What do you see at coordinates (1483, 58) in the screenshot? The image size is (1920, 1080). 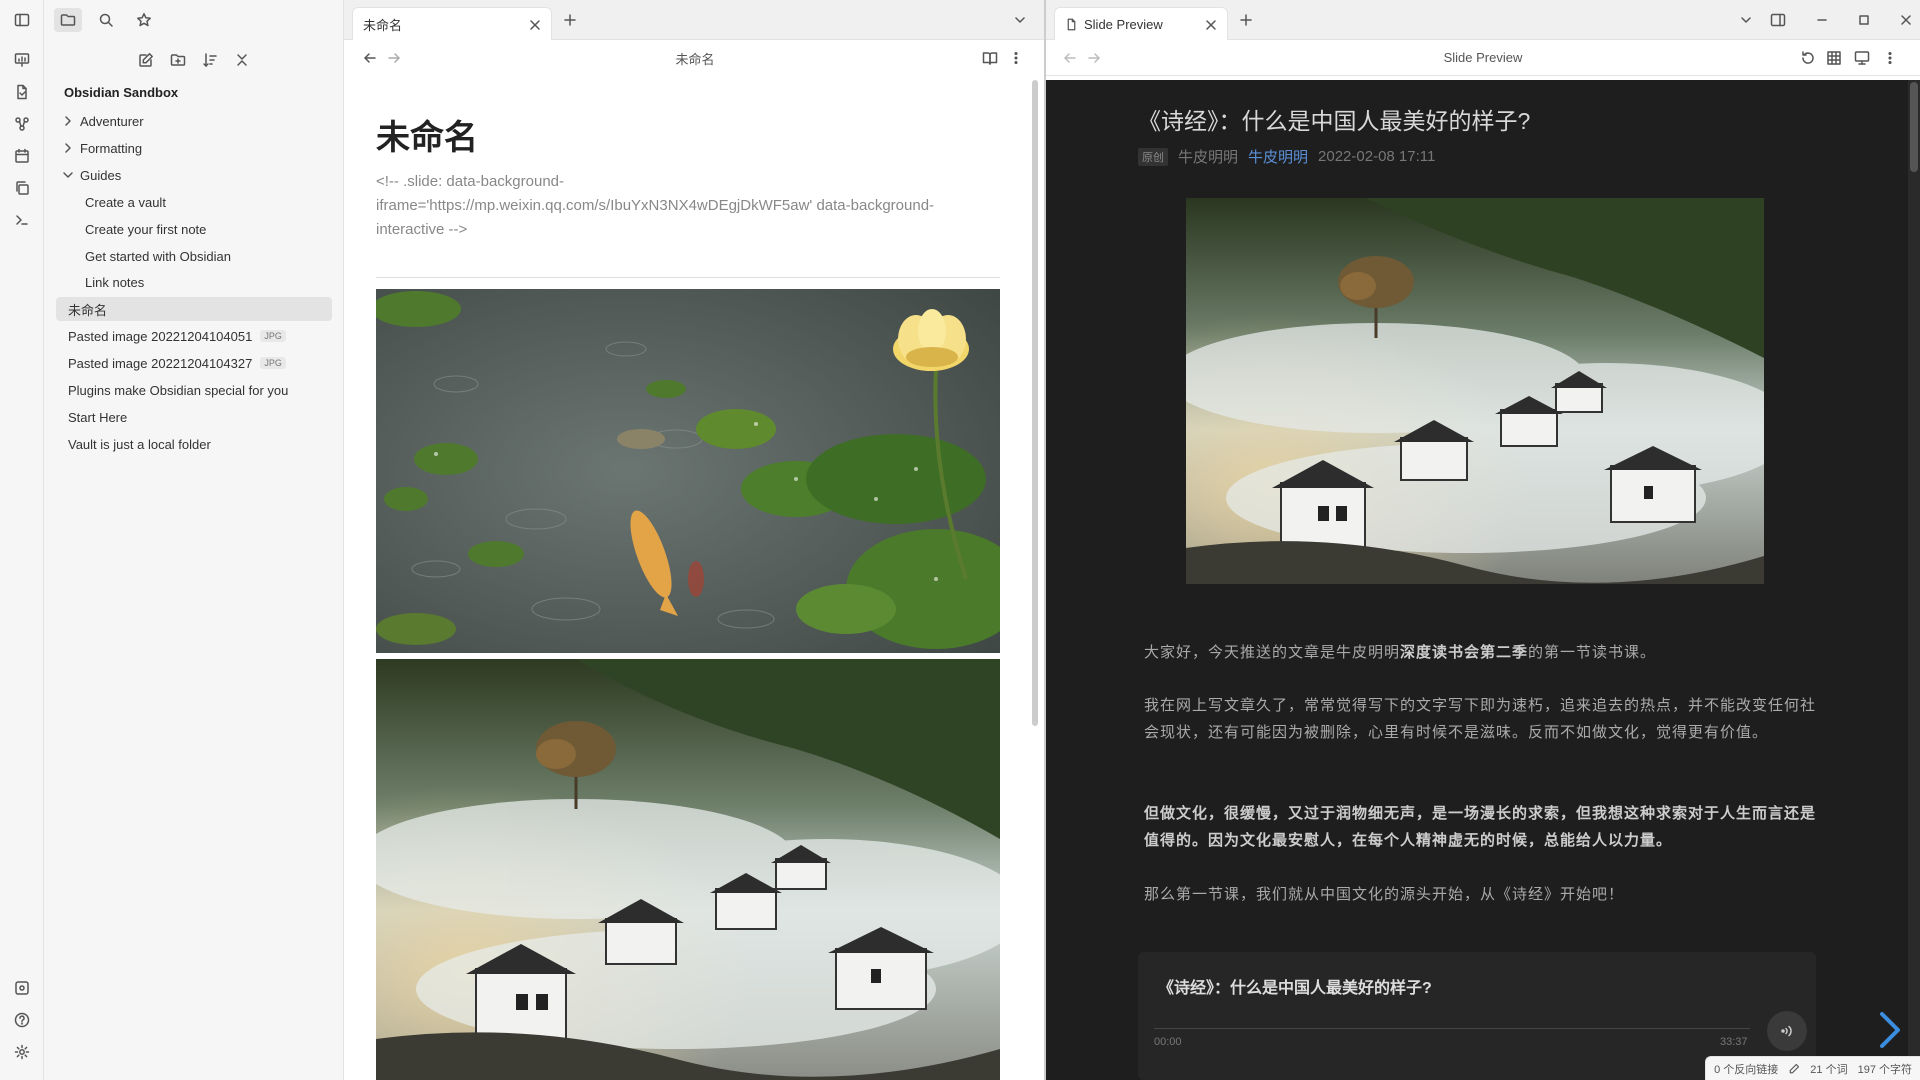 I see `preview-view-header: Slide Preview` at bounding box center [1483, 58].